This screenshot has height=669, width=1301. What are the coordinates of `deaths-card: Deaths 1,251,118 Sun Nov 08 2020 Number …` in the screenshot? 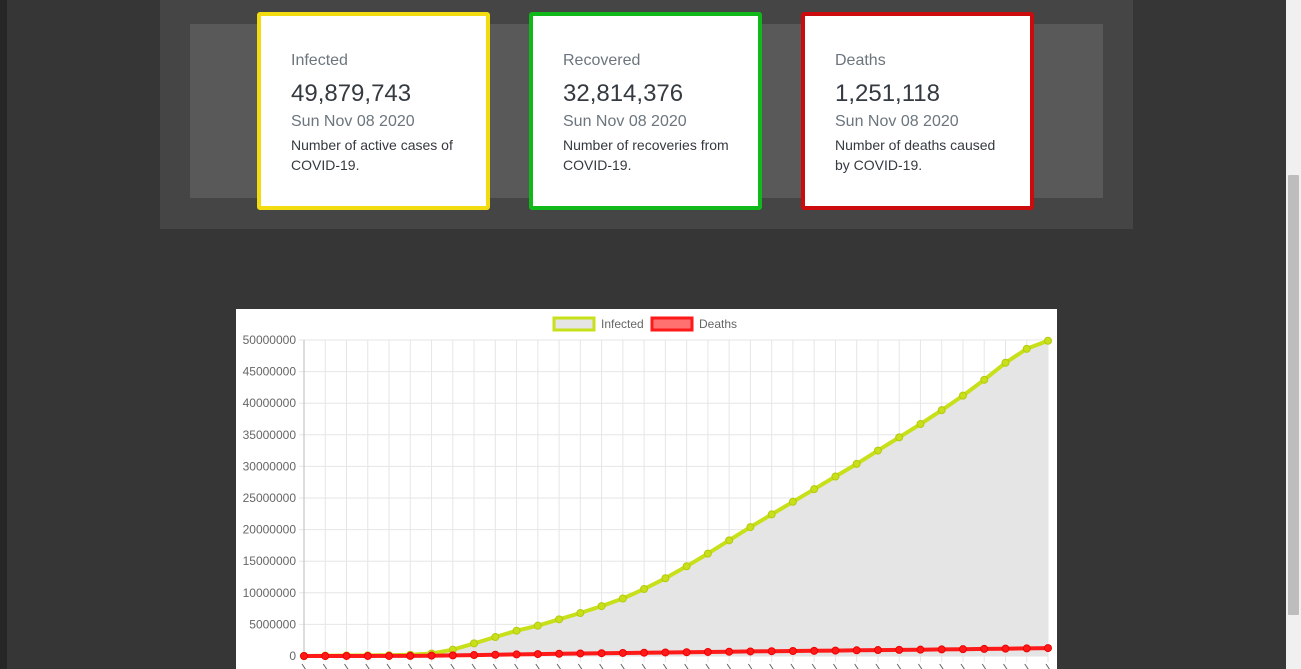 It's located at (917, 111).